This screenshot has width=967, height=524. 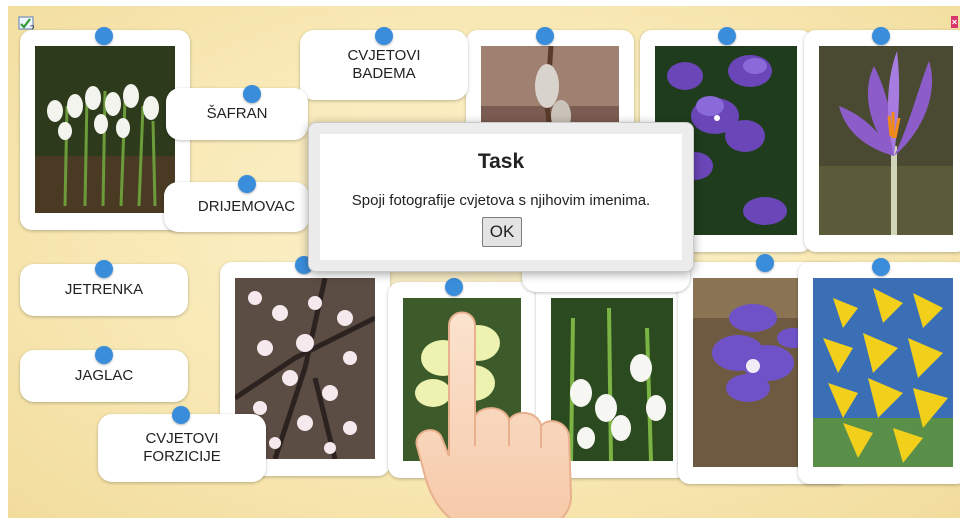 What do you see at coordinates (236, 207) in the screenshot?
I see `label-drijemovac: DRIJEMOVAC` at bounding box center [236, 207].